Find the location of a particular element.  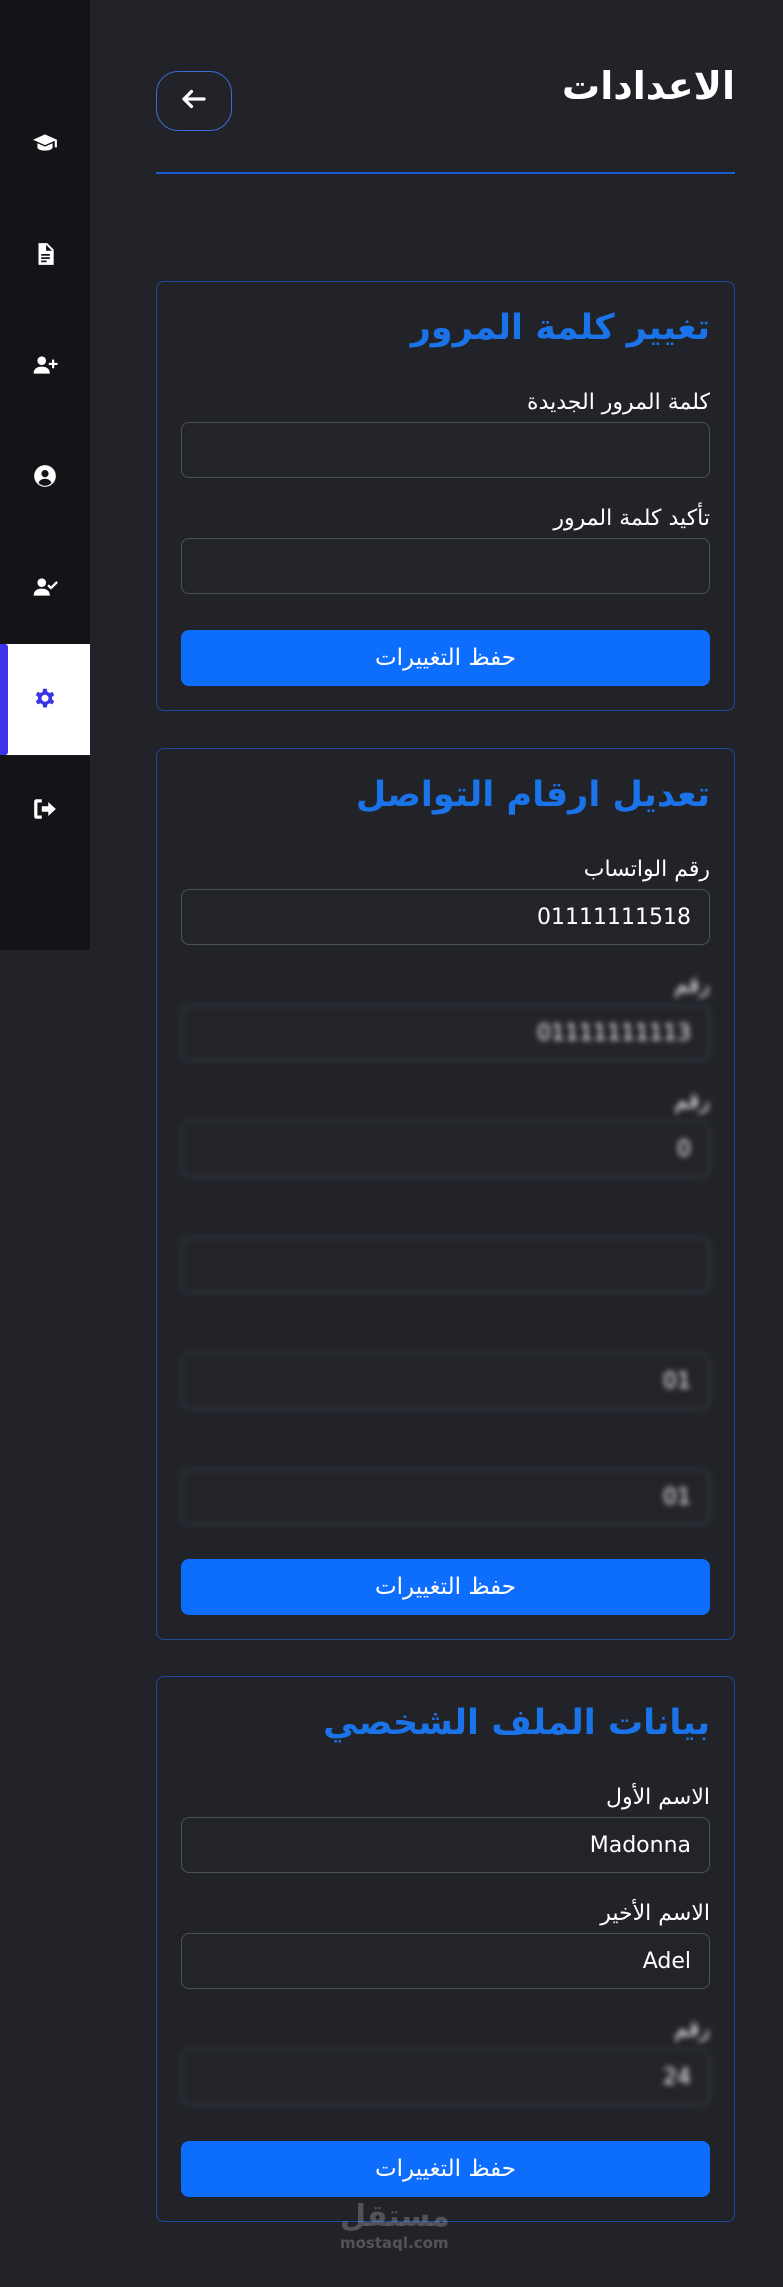

user-plus-icon is located at coordinates (45, 367).